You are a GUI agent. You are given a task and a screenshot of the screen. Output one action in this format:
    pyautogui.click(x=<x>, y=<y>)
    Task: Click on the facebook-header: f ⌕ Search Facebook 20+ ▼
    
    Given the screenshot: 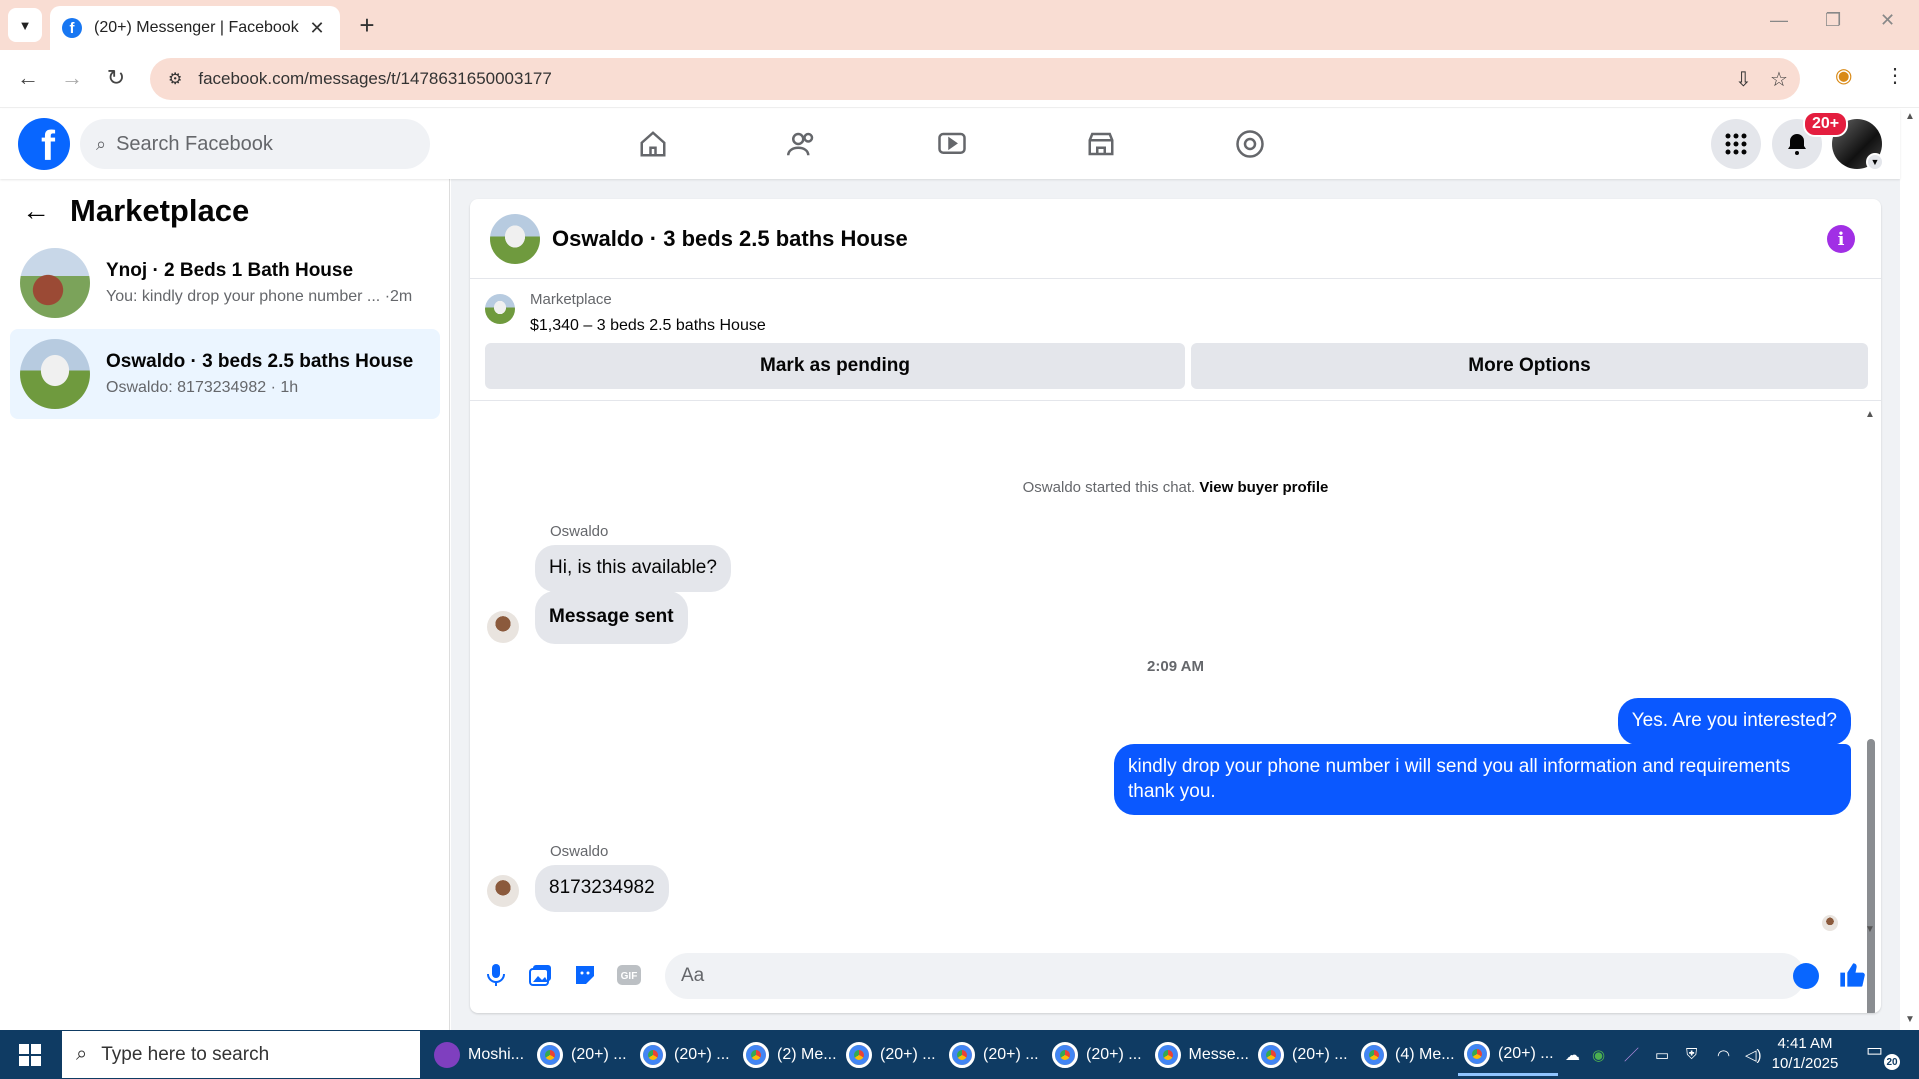 What is the action you would take?
    pyautogui.click(x=950, y=144)
    